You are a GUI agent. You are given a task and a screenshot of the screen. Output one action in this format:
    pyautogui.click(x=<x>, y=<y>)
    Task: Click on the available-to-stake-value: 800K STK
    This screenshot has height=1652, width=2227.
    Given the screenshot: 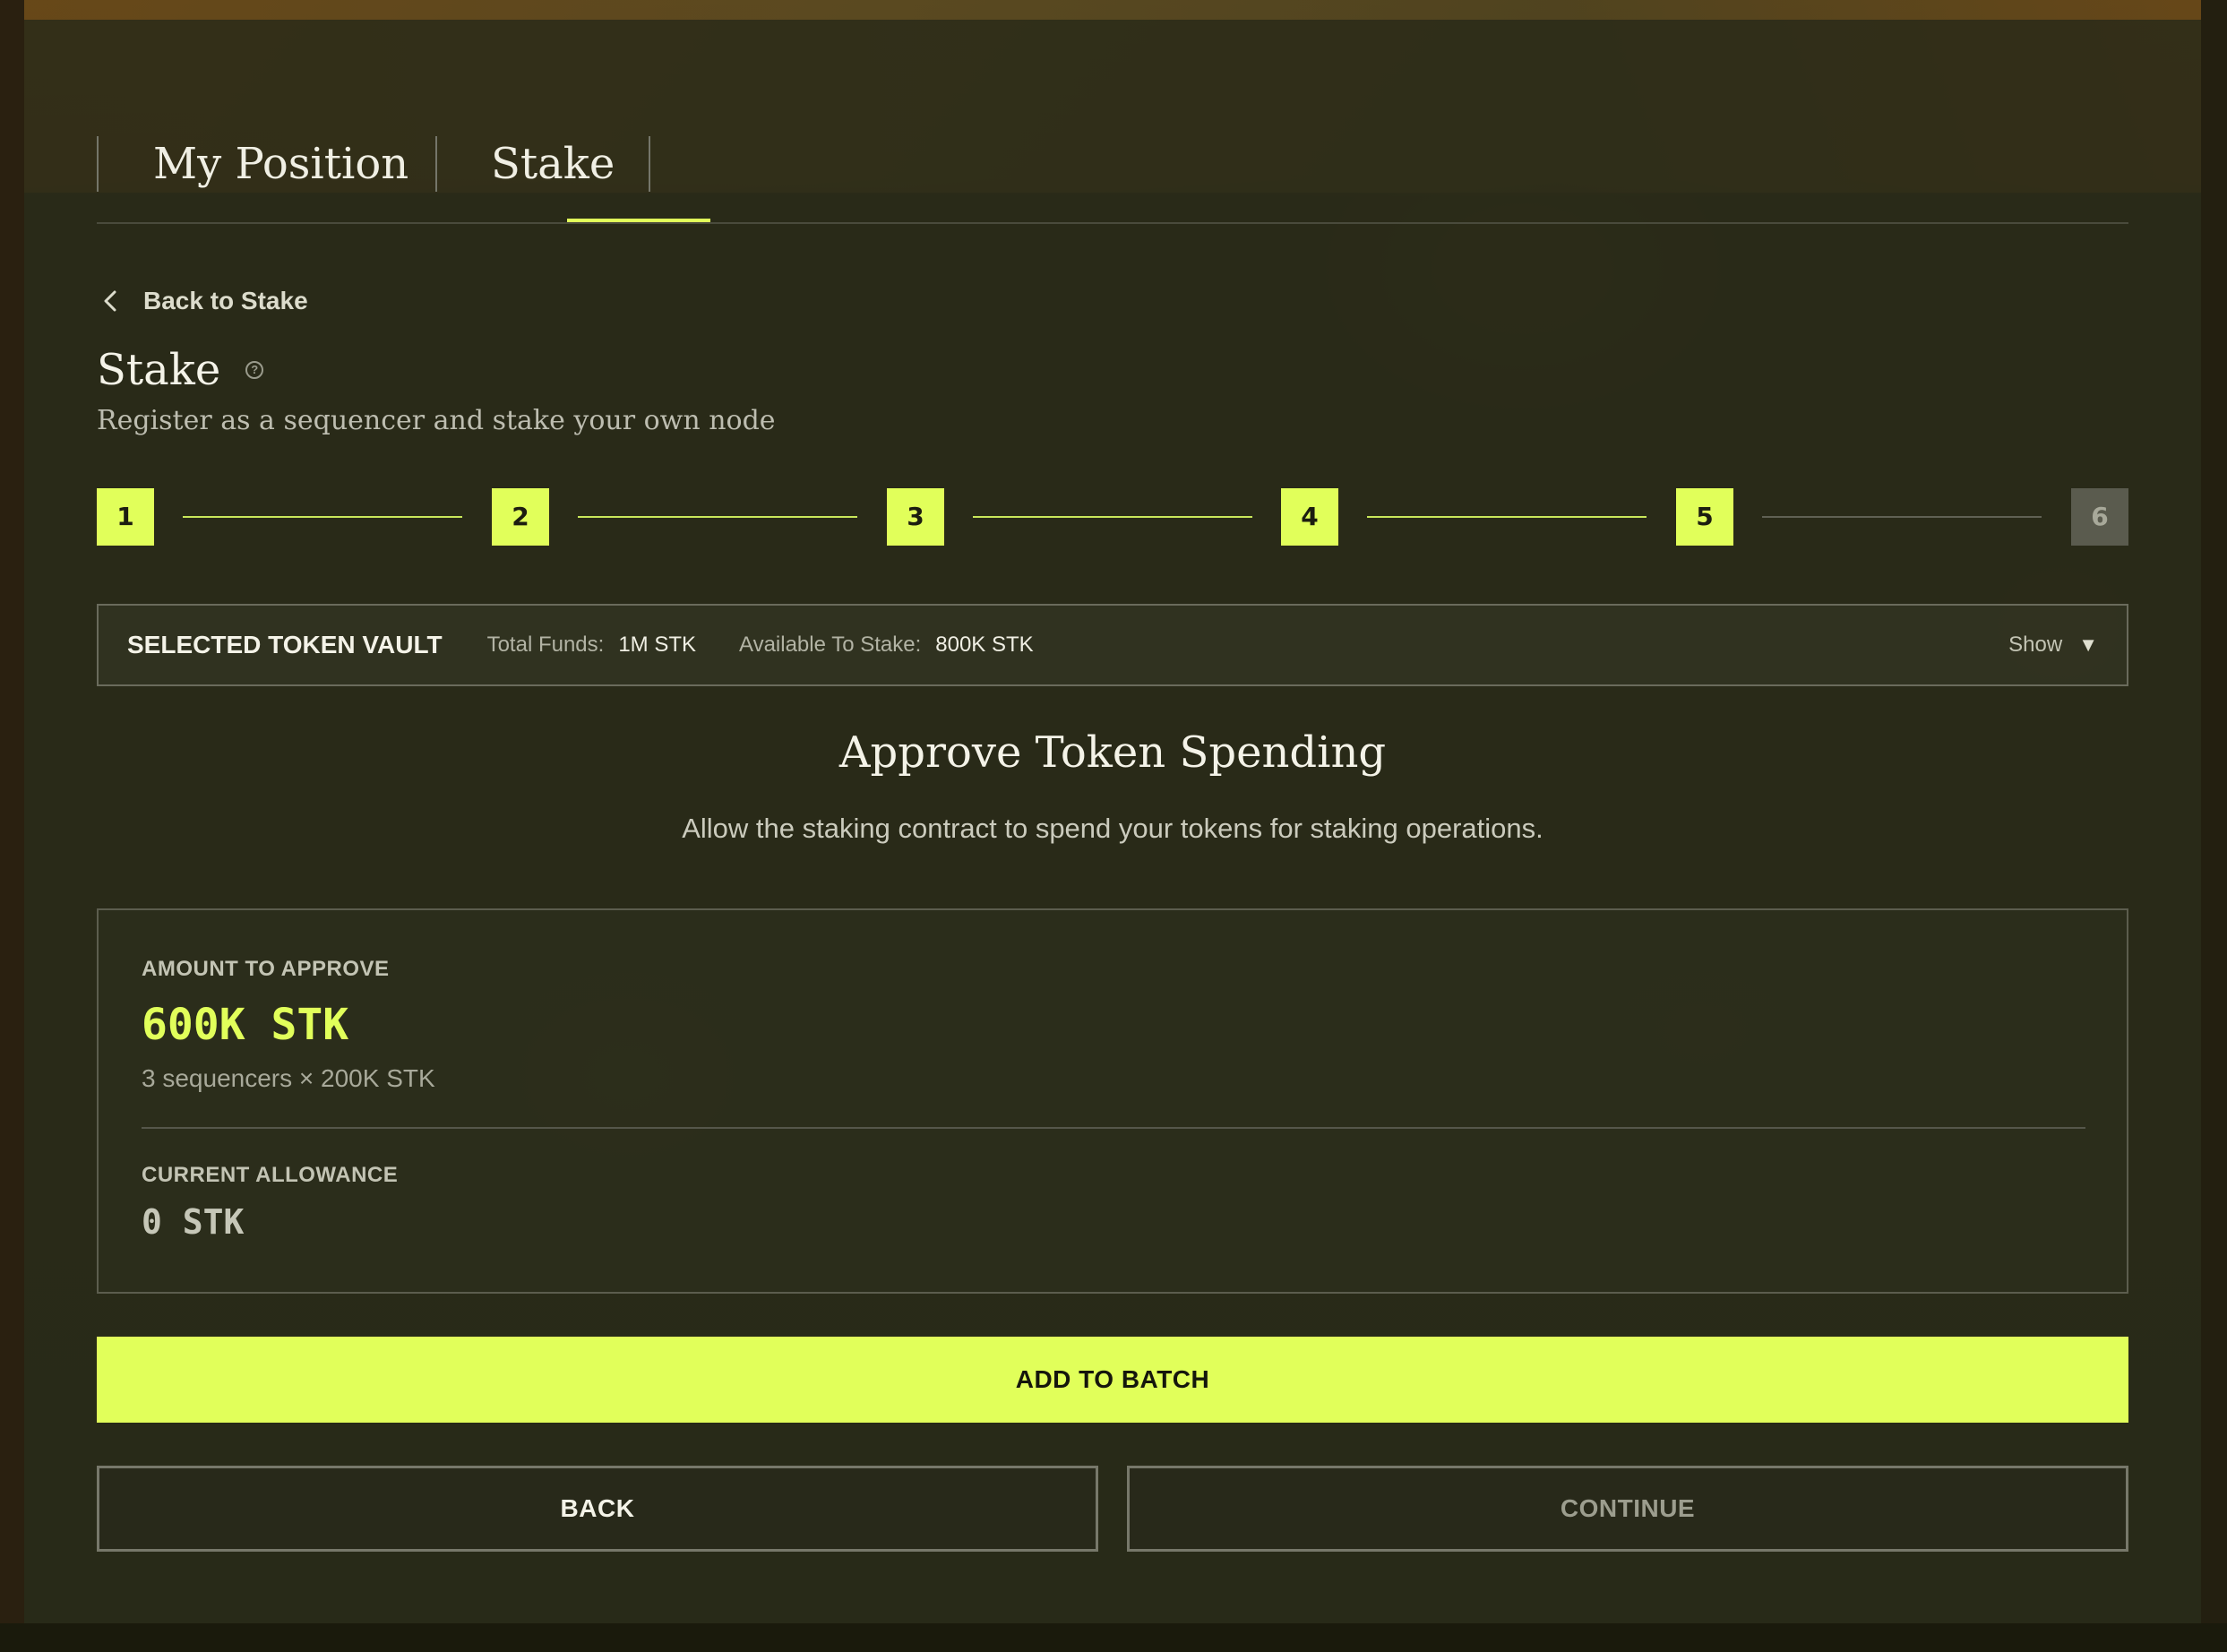 What is the action you would take?
    pyautogui.click(x=984, y=645)
    